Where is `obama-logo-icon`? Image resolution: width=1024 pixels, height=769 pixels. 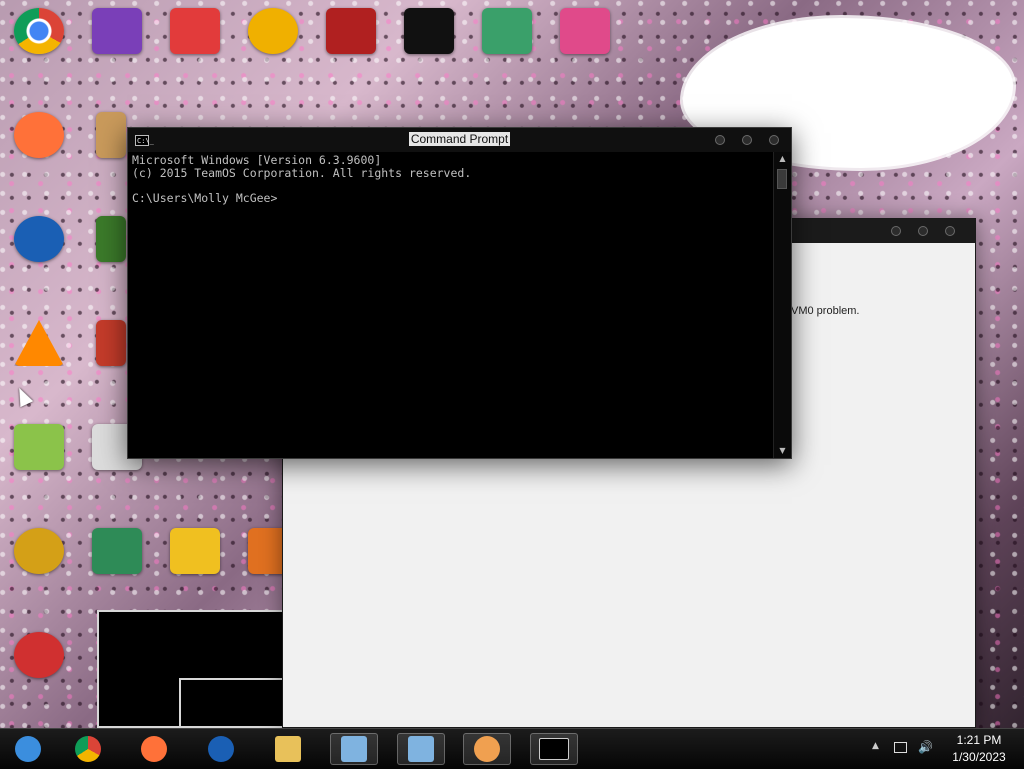
obama-logo-icon is located at coordinates (221, 749).